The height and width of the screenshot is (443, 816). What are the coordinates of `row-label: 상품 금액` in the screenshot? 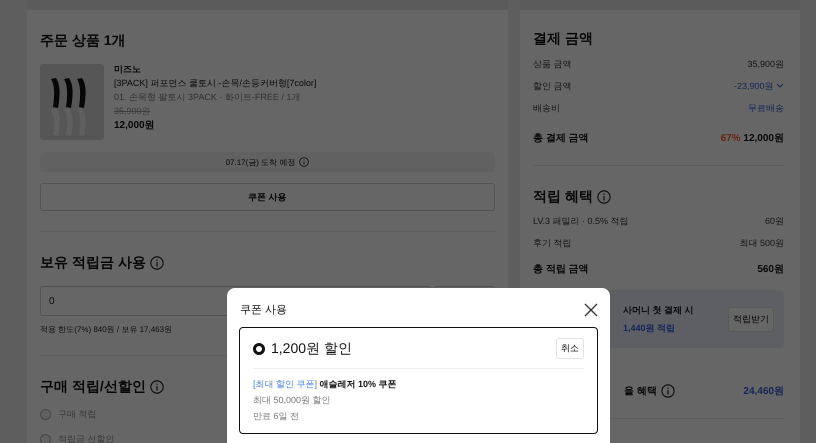 It's located at (552, 64).